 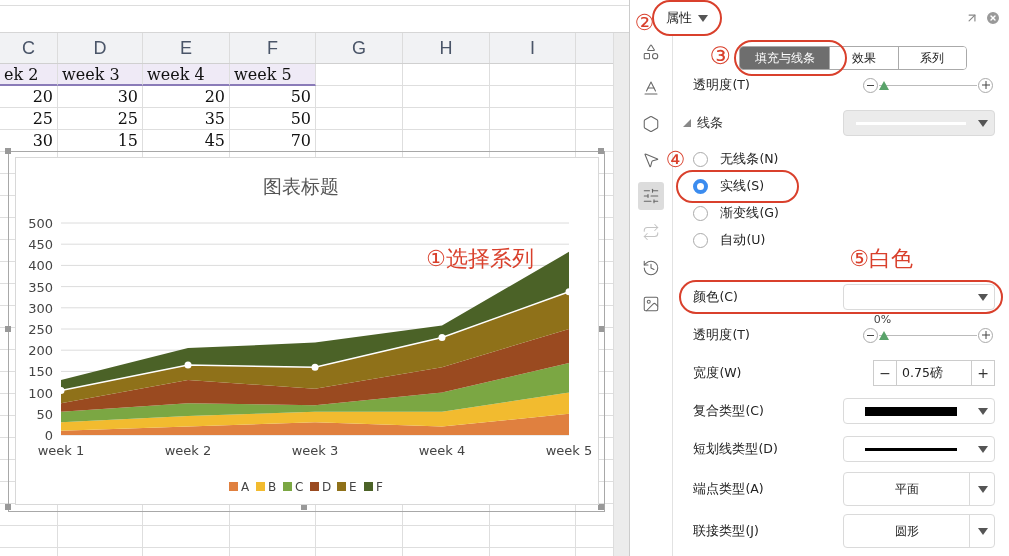 What do you see at coordinates (729, 489) in the screenshot?
I see `property-label: 端点类型(A)` at bounding box center [729, 489].